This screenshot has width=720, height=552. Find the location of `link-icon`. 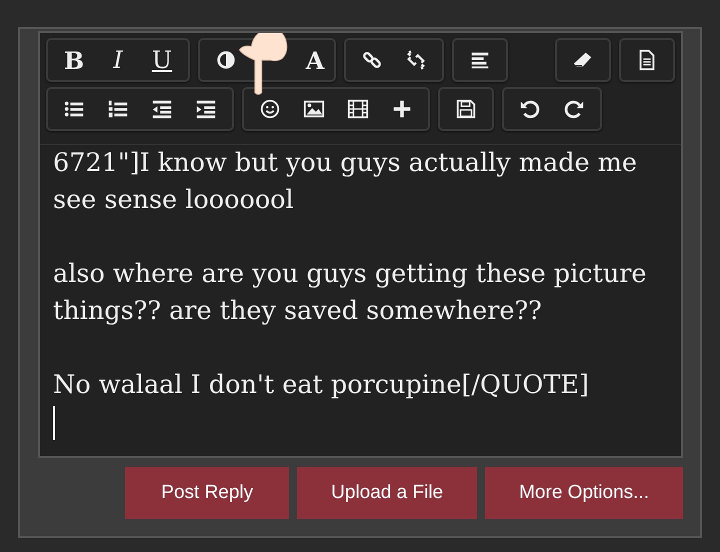

link-icon is located at coordinates (372, 60).